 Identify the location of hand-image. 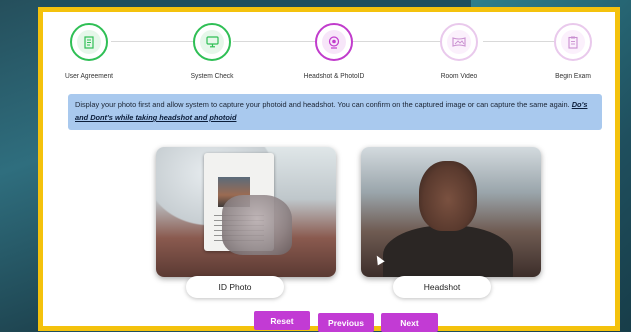
(257, 225).